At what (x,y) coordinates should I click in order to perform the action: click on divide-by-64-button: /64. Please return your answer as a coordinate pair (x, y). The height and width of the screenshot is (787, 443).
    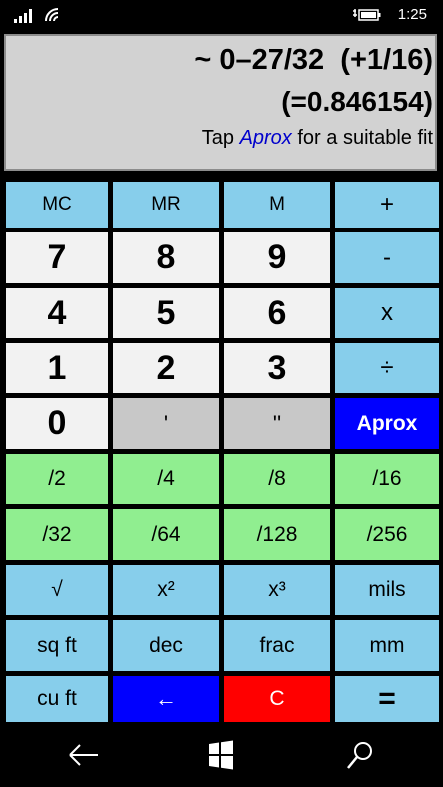
    Looking at the image, I should click on (166, 534).